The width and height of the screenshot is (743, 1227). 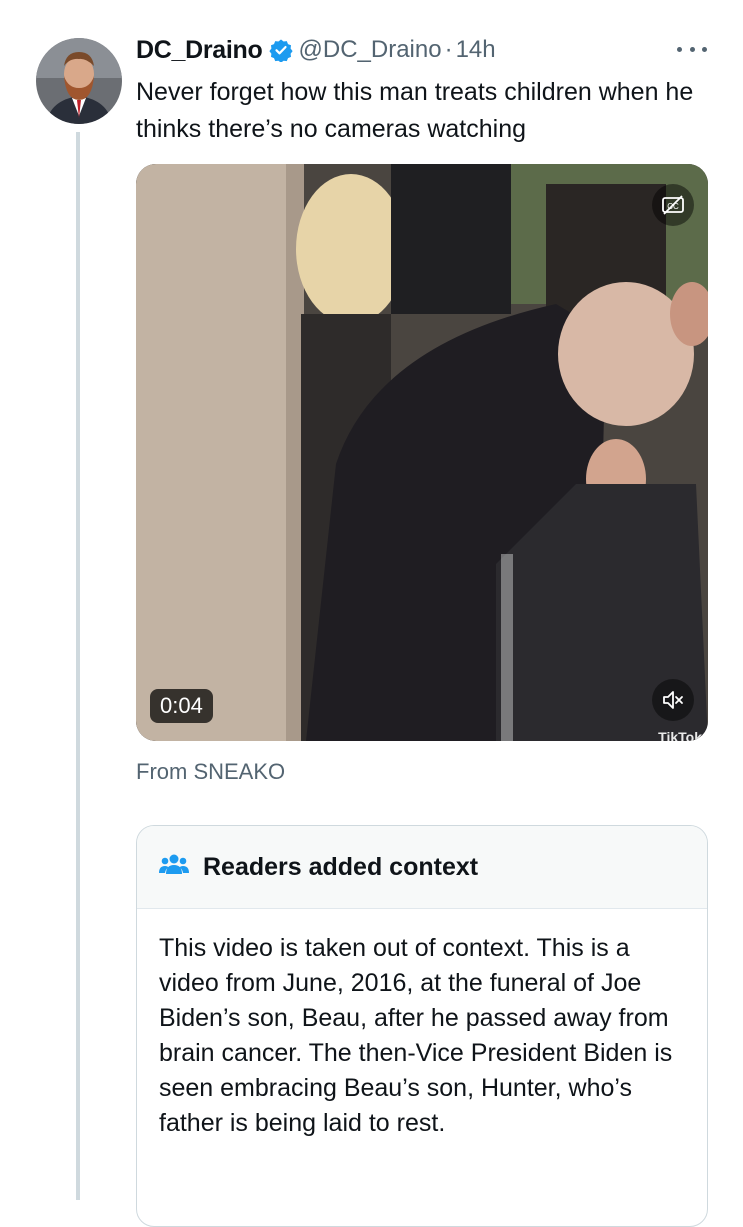 I want to click on media-source-label: From SNEAKO, so click(x=210, y=772).